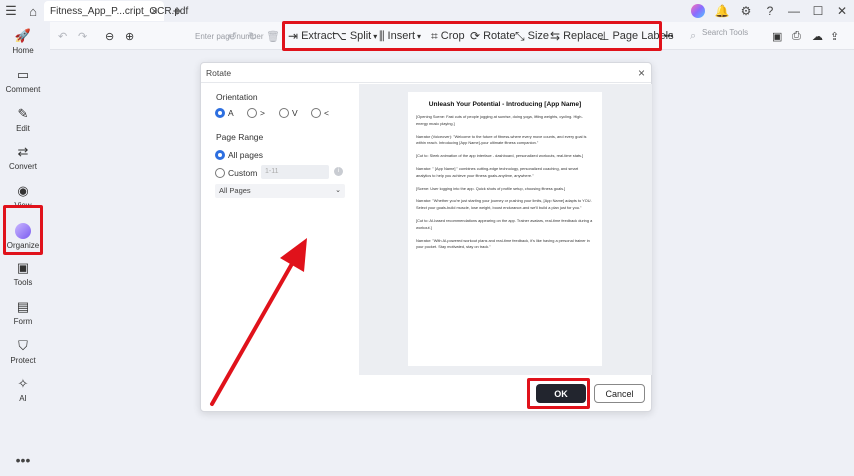  I want to click on cancel-button: Cancel, so click(619, 393).